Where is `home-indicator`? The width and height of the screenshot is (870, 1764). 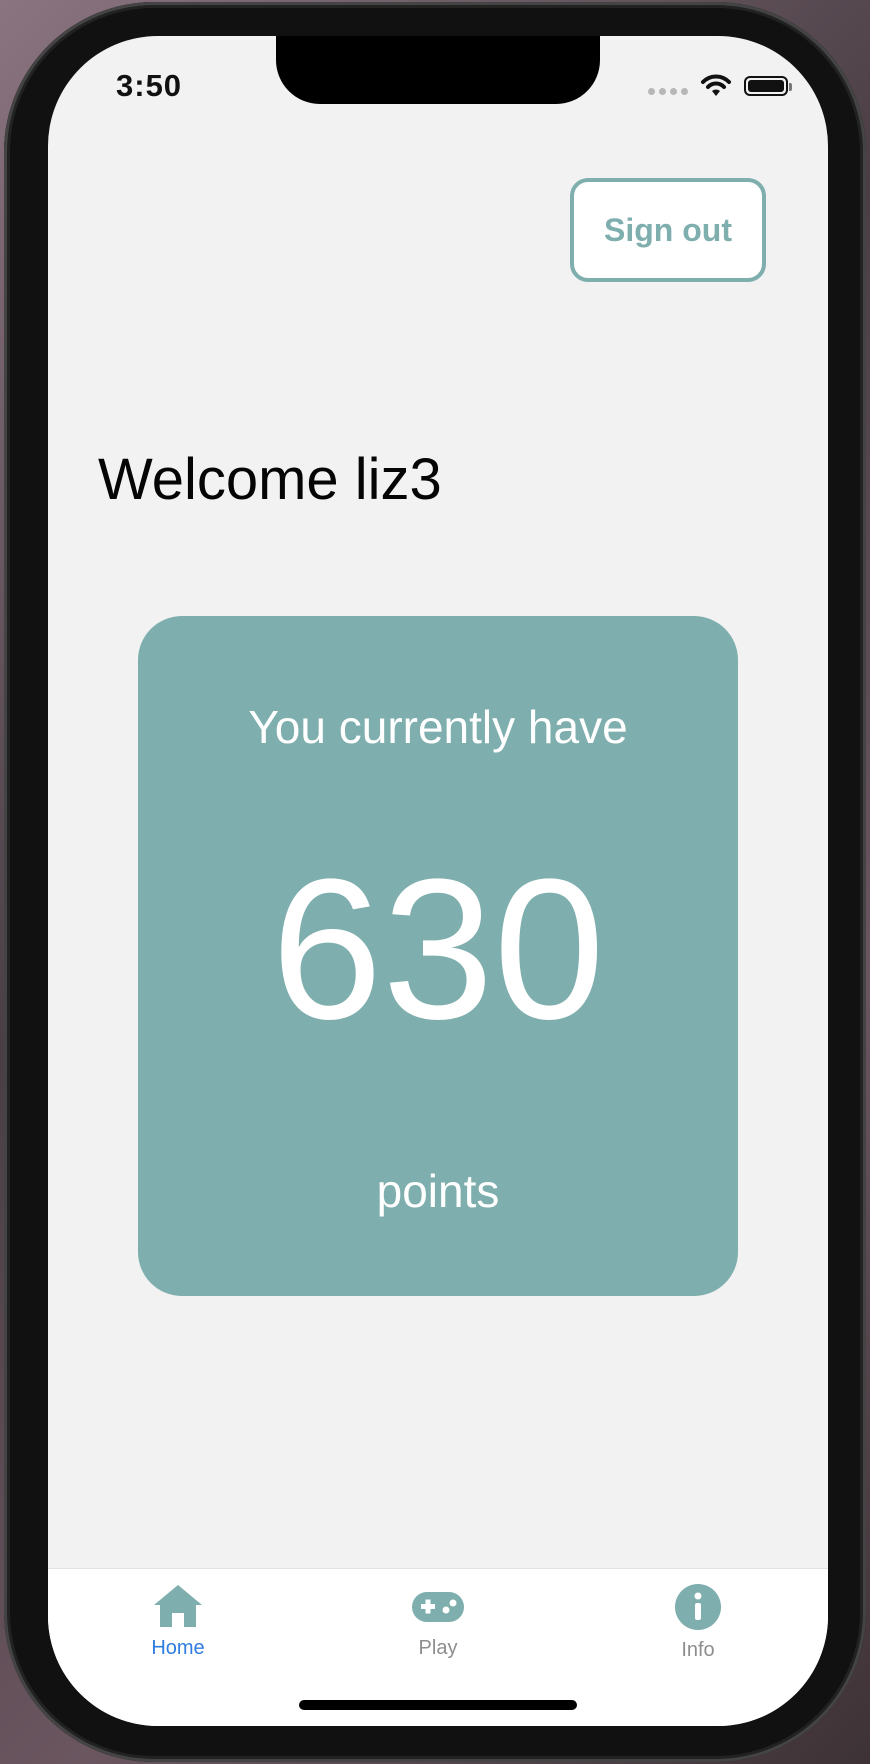
home-indicator is located at coordinates (438, 1705).